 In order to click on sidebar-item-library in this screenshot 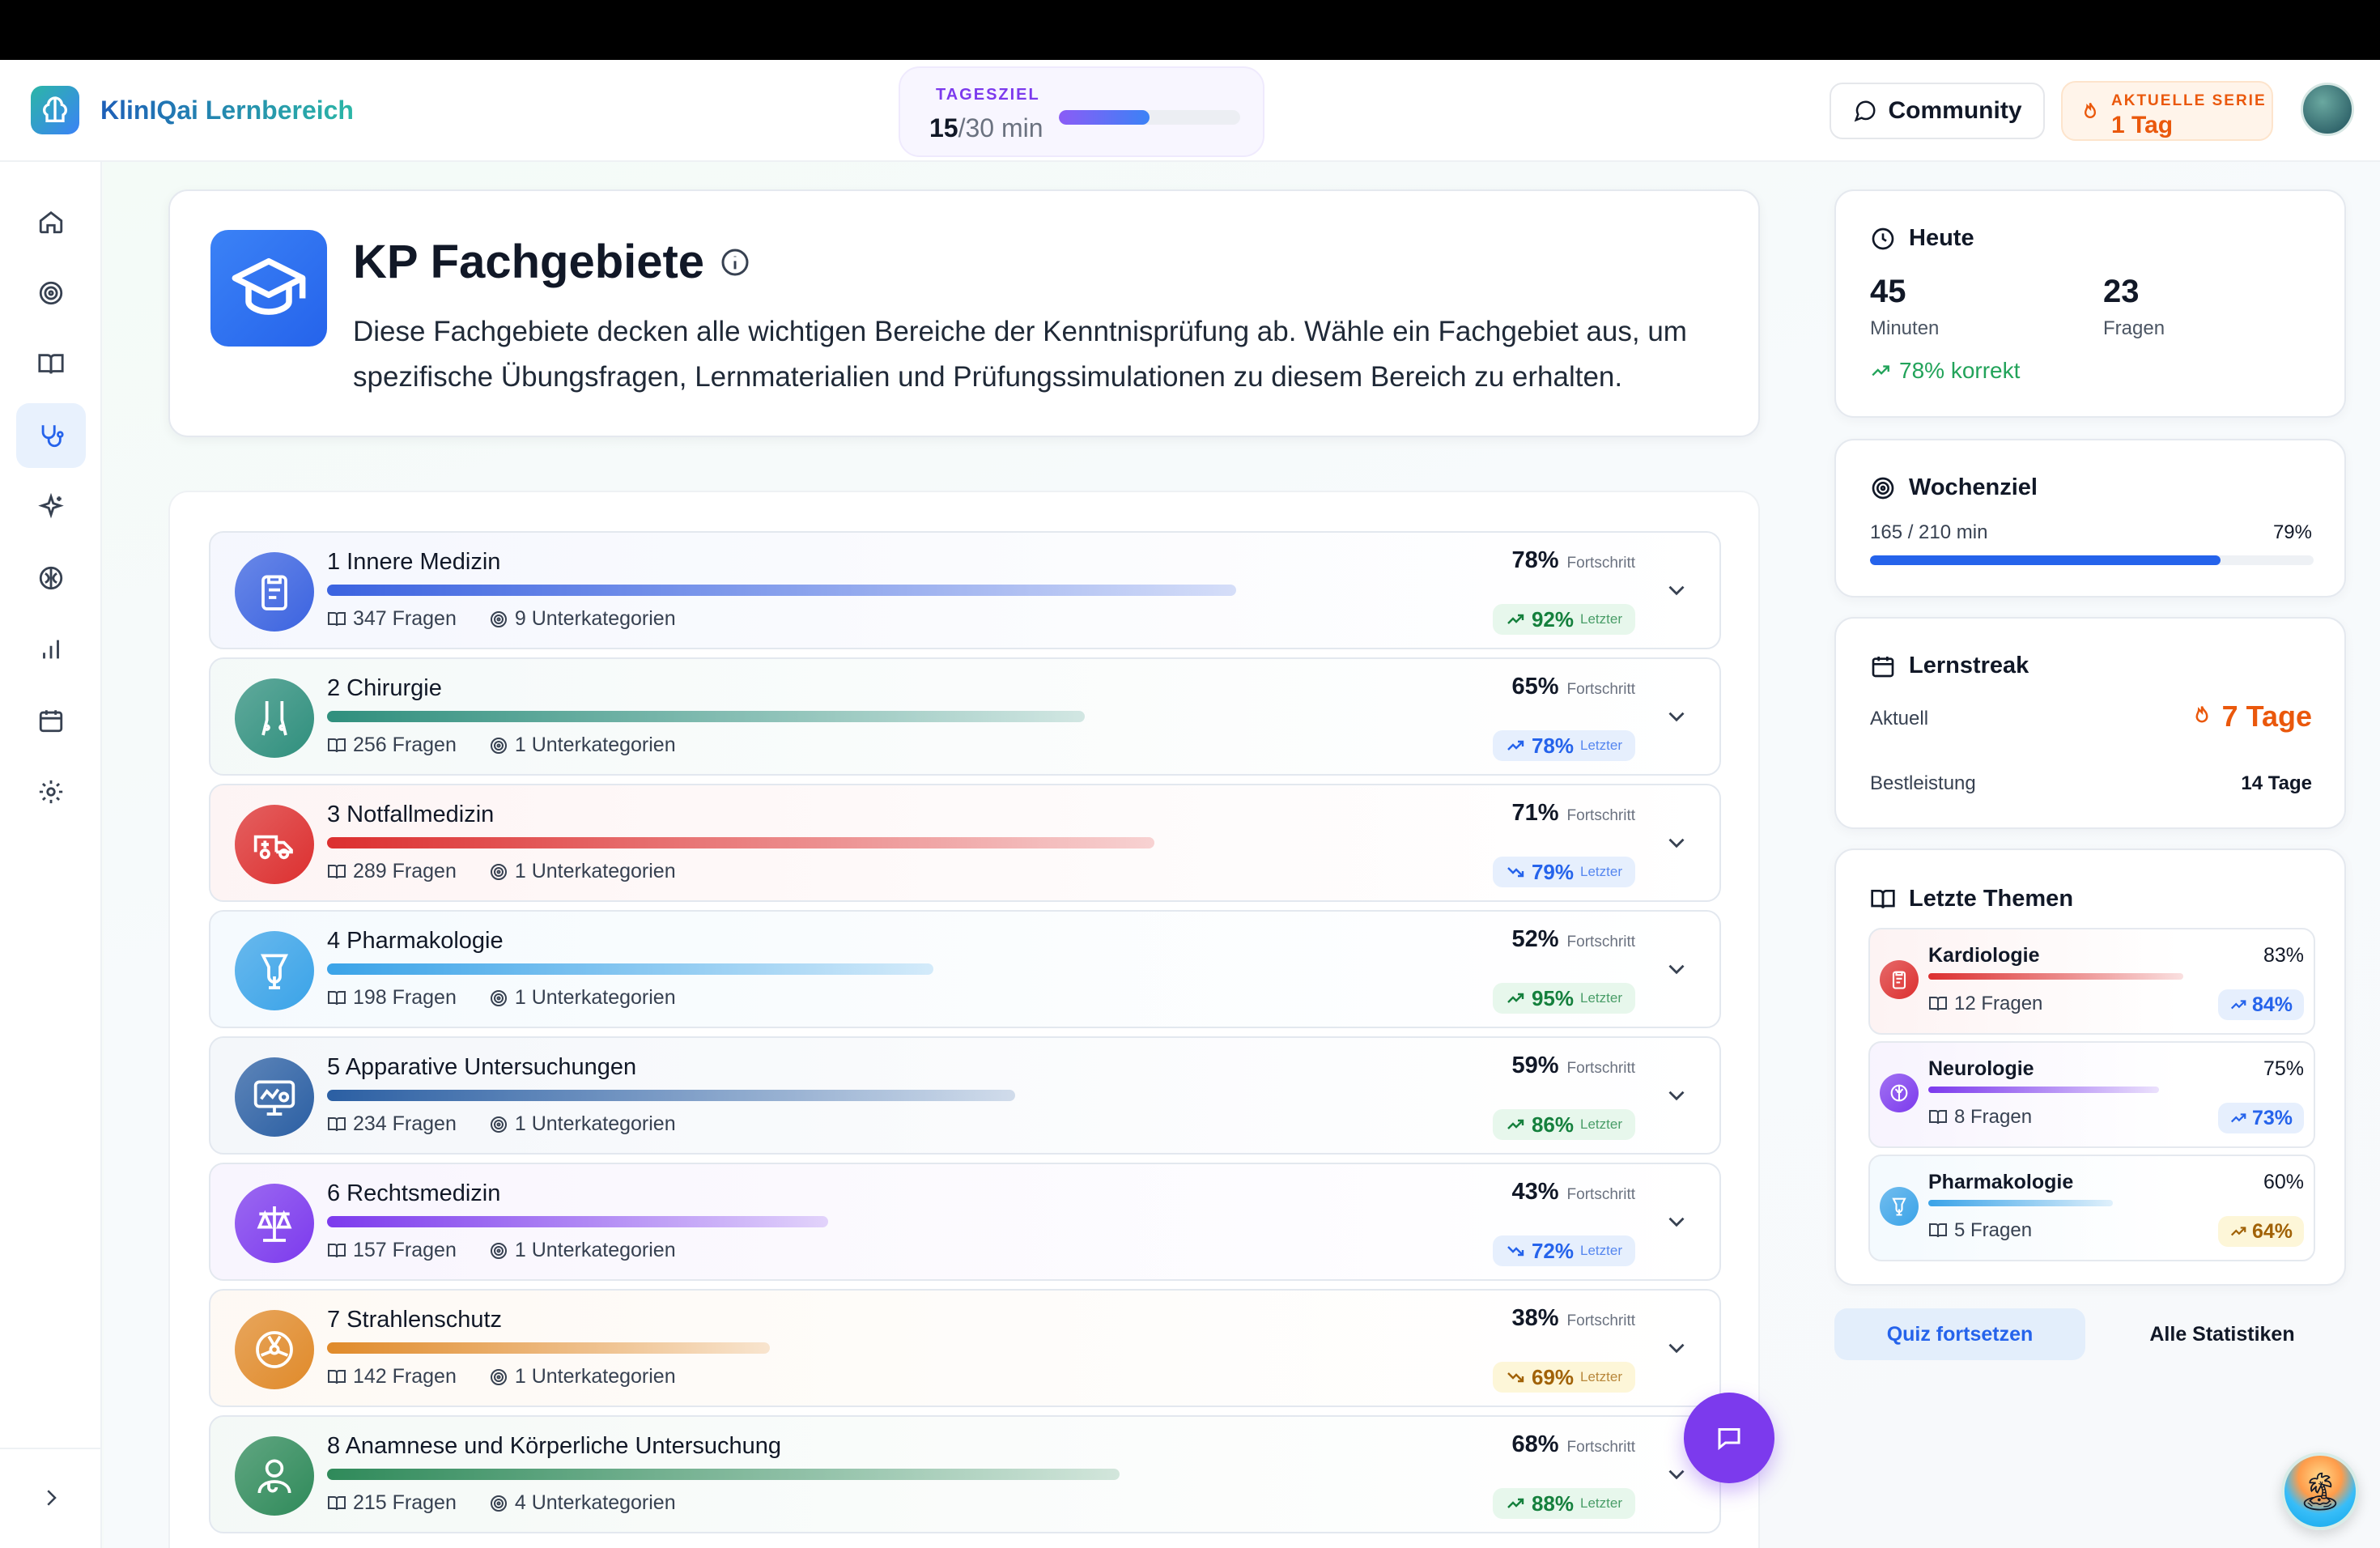, I will do `click(51, 364)`.